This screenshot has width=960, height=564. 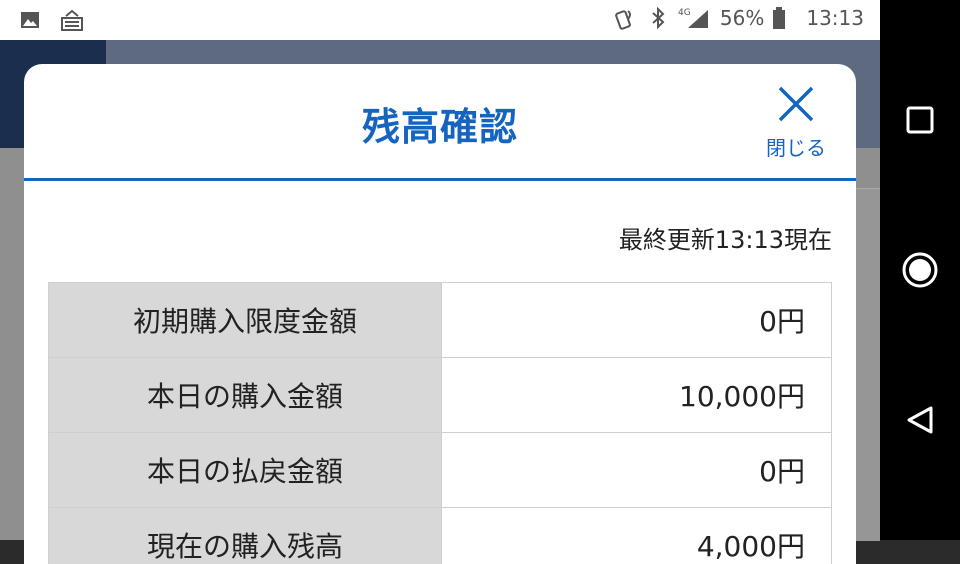 I want to click on dialog-title: 残高確認, so click(x=440, y=123).